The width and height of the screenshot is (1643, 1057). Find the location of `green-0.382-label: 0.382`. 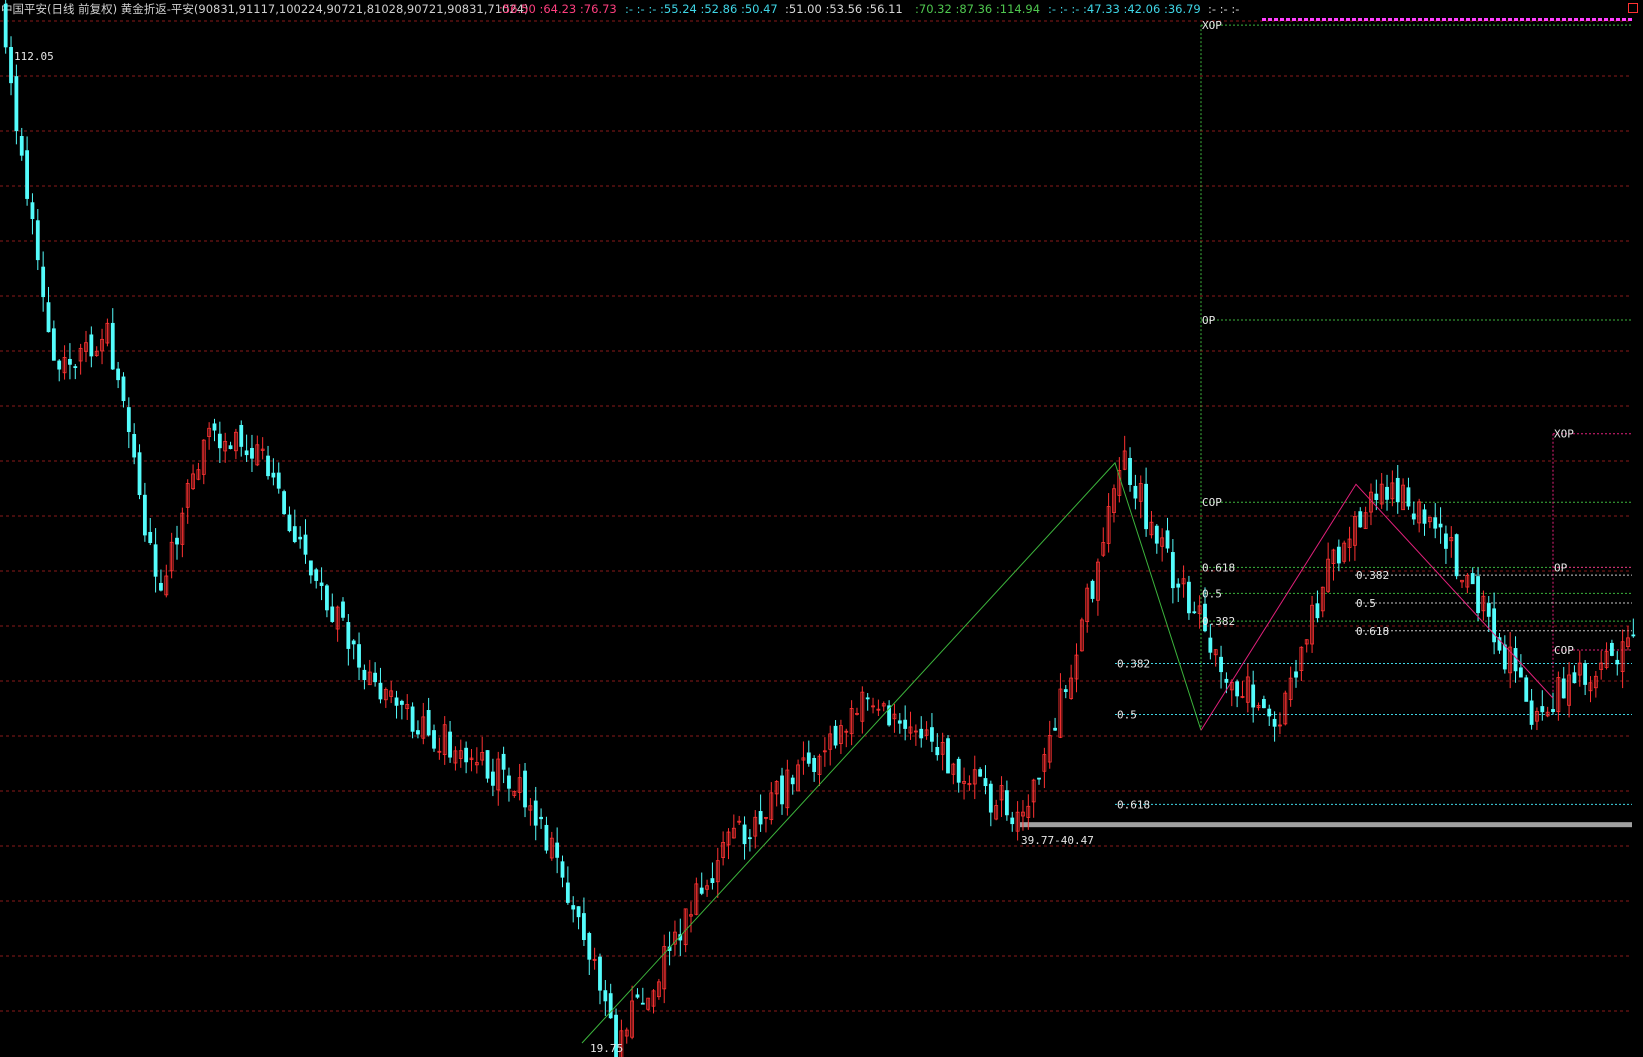

green-0.382-label: 0.382 is located at coordinates (1218, 621).